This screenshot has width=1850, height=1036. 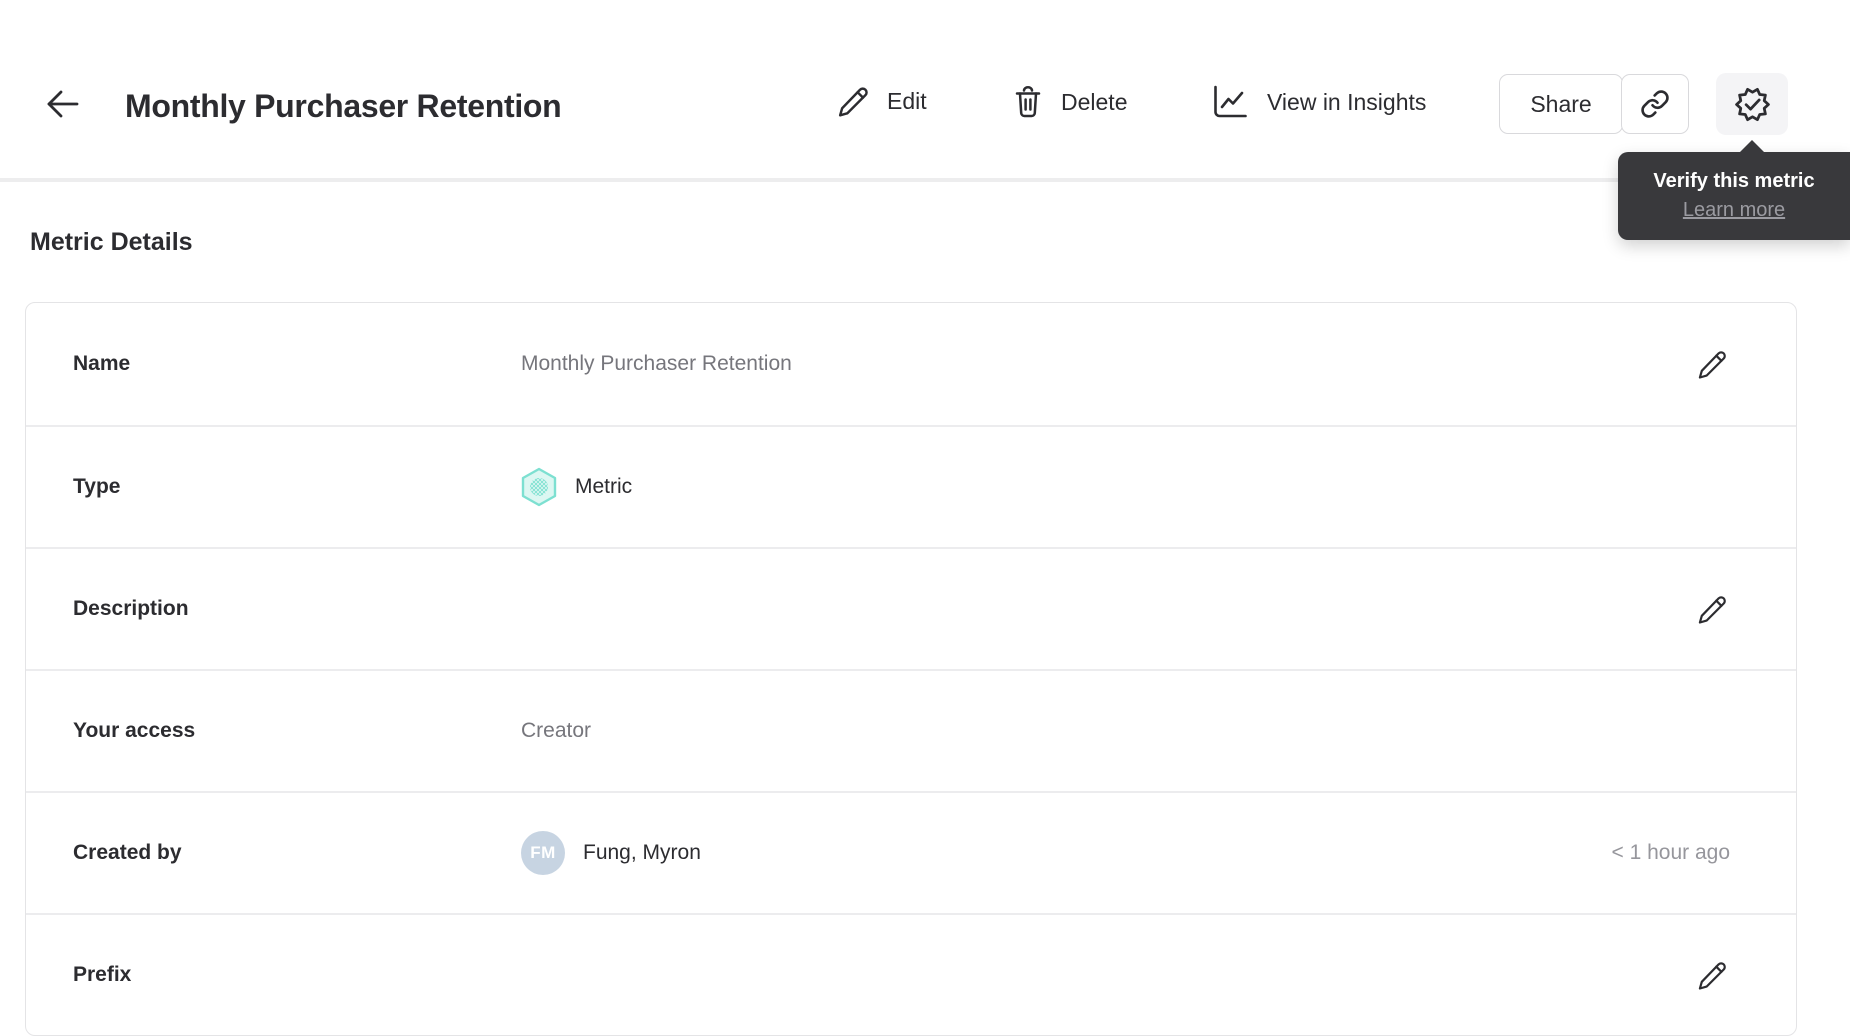 What do you see at coordinates (97, 486) in the screenshot?
I see `type-label: Type` at bounding box center [97, 486].